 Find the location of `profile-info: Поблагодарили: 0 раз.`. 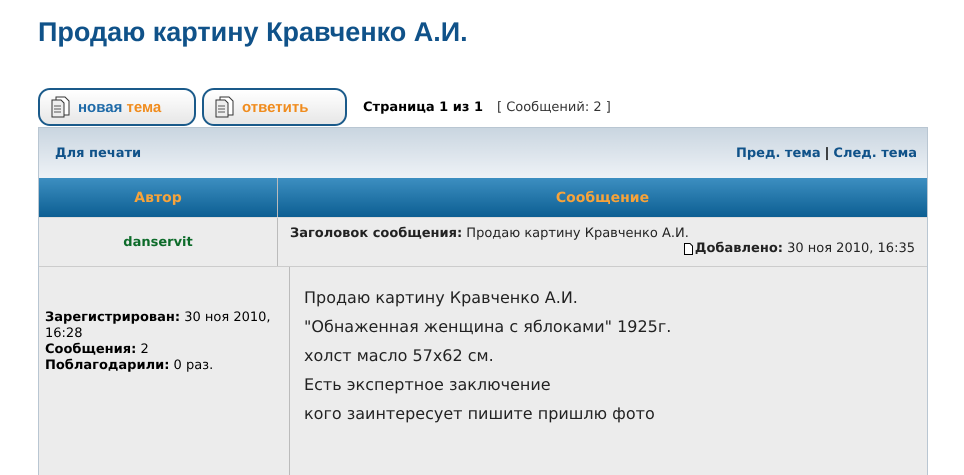

profile-info: Поблагодарили: 0 раз. is located at coordinates (129, 366).